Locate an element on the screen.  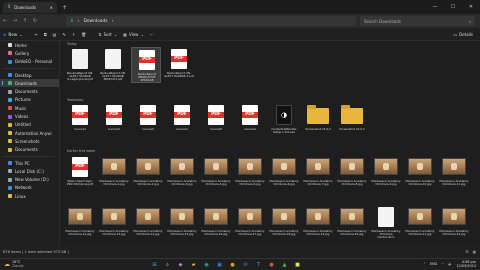
file-item: PDF invoice4 is located at coordinates (80, 121).